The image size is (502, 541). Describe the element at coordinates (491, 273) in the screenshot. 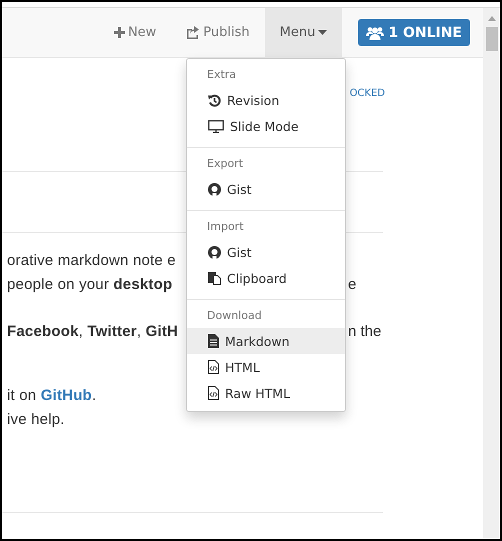

I see `scrollbar` at that location.